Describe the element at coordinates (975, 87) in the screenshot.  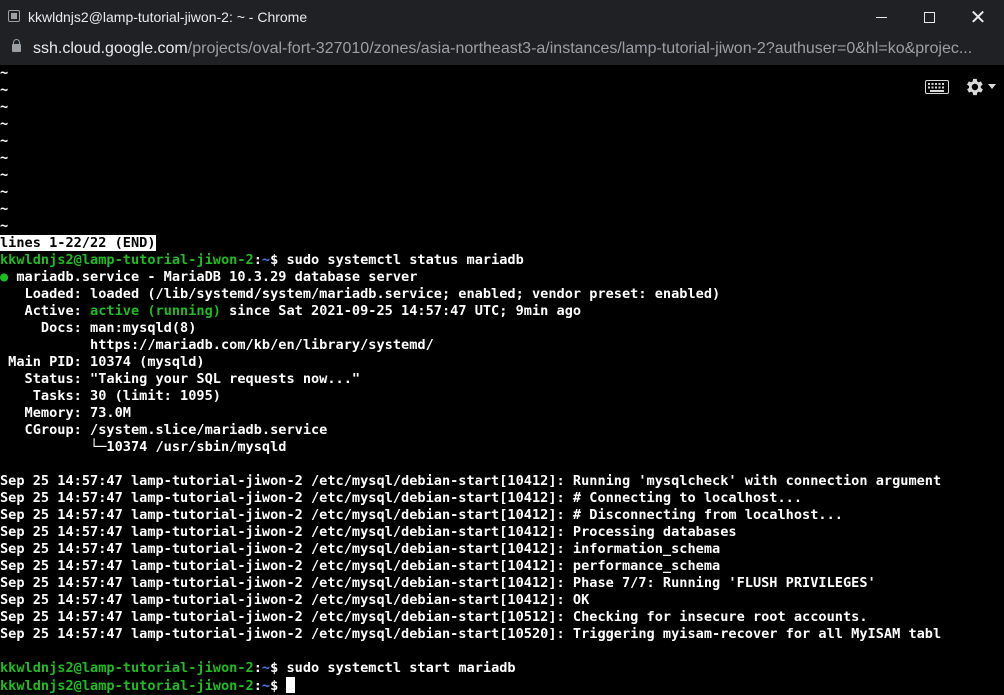
I see `gear-icon` at that location.